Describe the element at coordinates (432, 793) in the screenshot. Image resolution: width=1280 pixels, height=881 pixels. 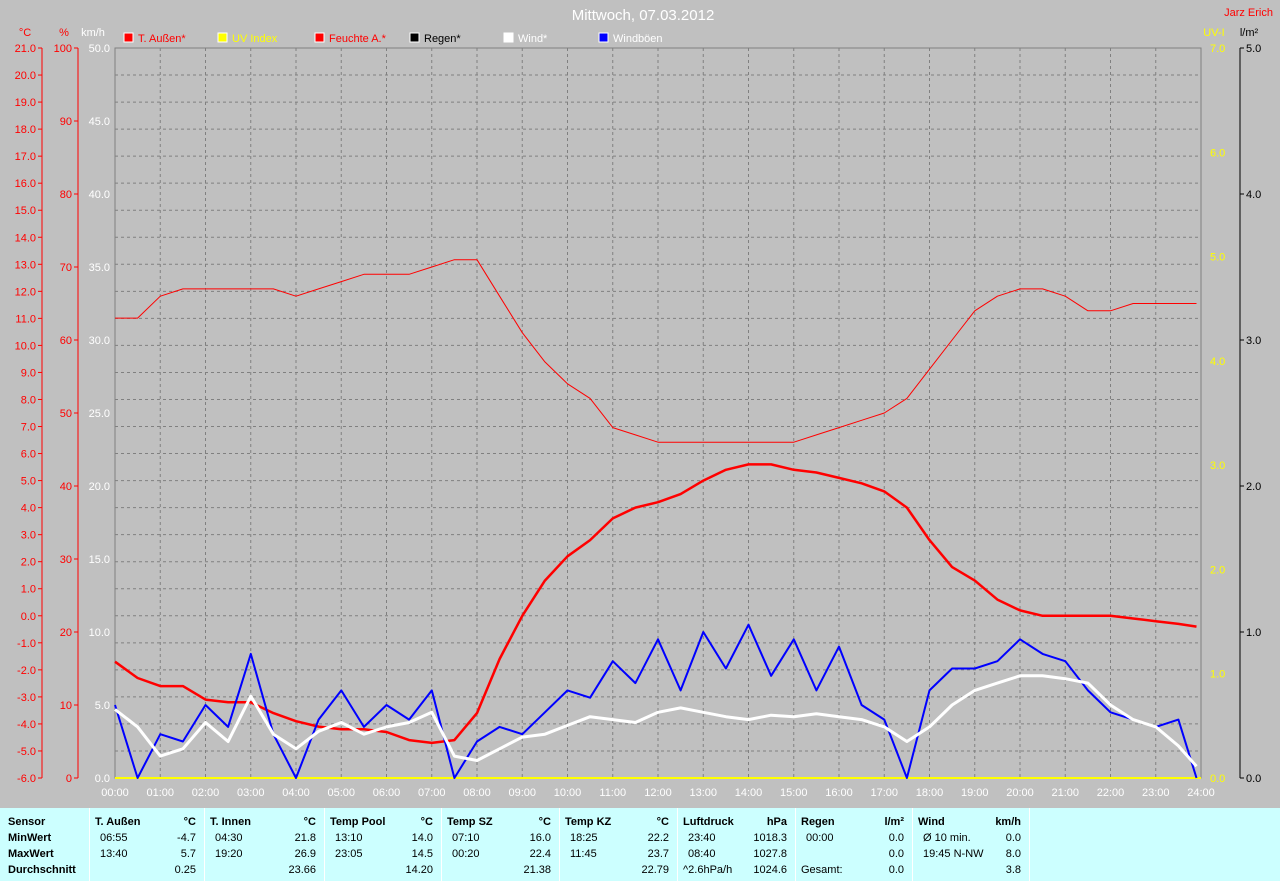
I see `time-tick-label: 07:00` at that location.